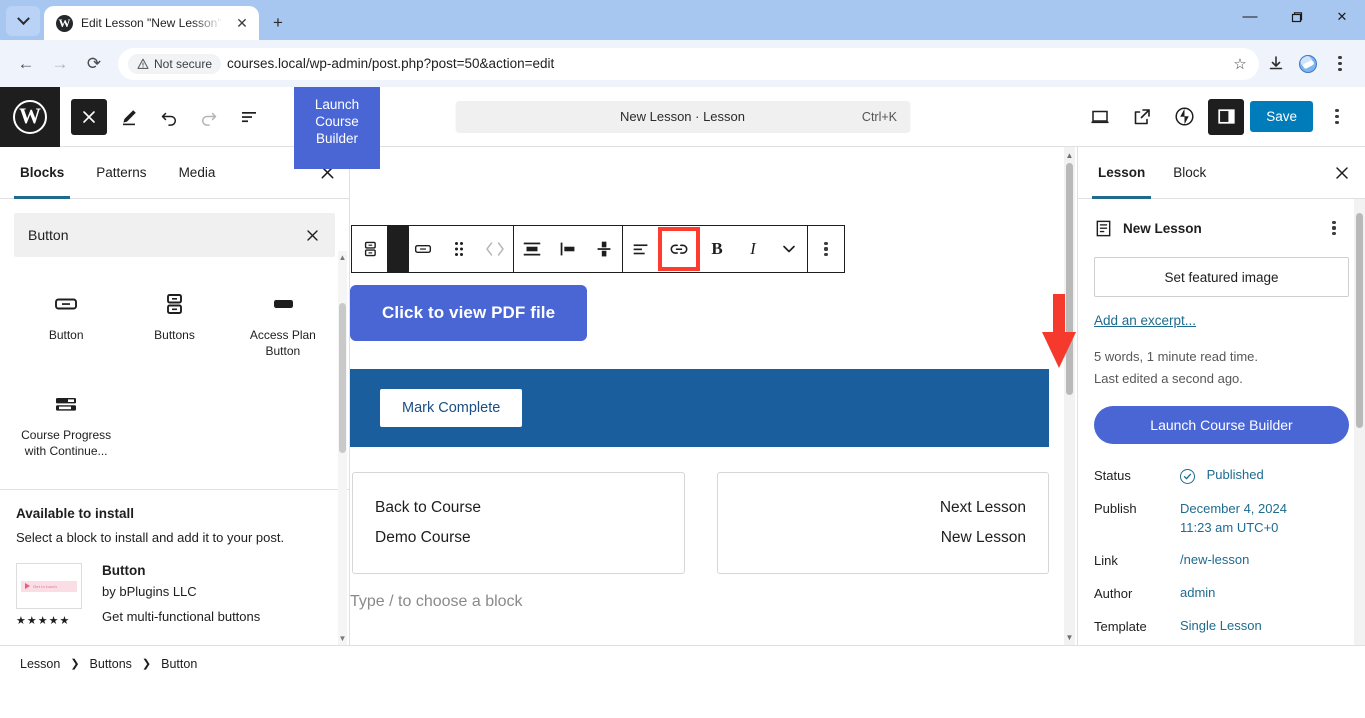  I want to click on field-value-author: admin, so click(1197, 593).